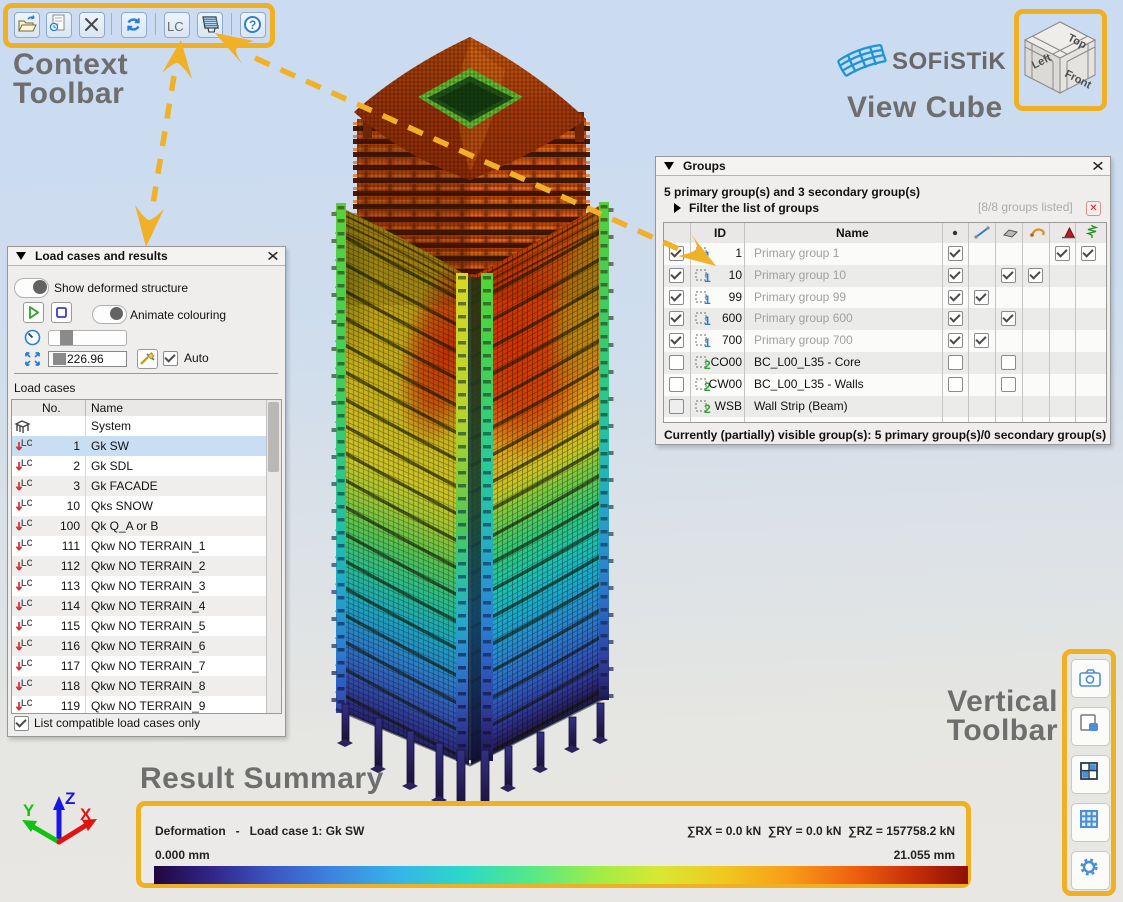 The image size is (1123, 902). What do you see at coordinates (29, 810) in the screenshot?
I see `svg-text: Y` at bounding box center [29, 810].